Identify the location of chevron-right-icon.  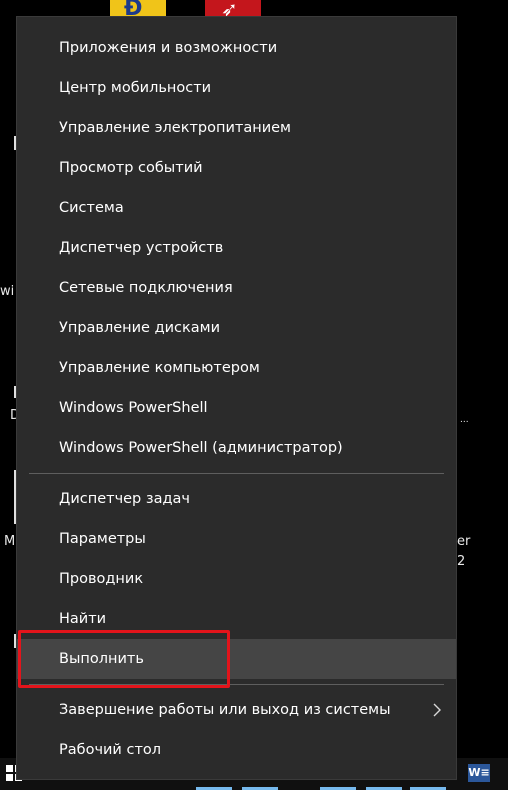
(437, 710).